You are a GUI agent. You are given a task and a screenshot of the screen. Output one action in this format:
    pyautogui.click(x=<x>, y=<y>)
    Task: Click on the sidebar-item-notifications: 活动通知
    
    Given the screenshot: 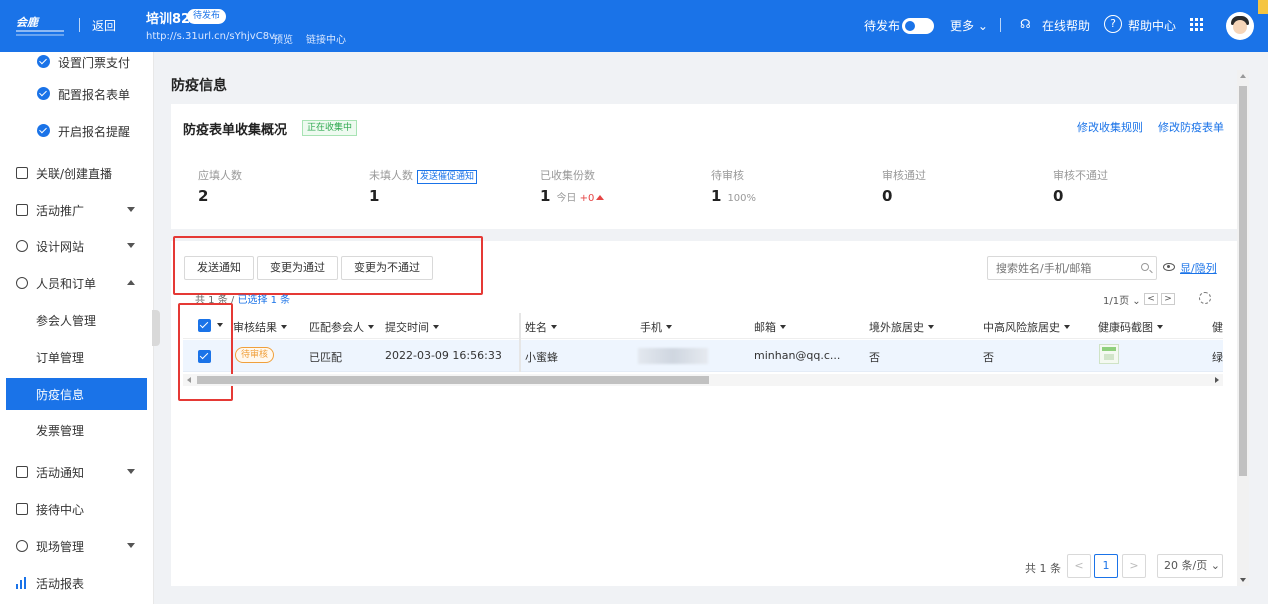 What is the action you would take?
    pyautogui.click(x=76, y=472)
    